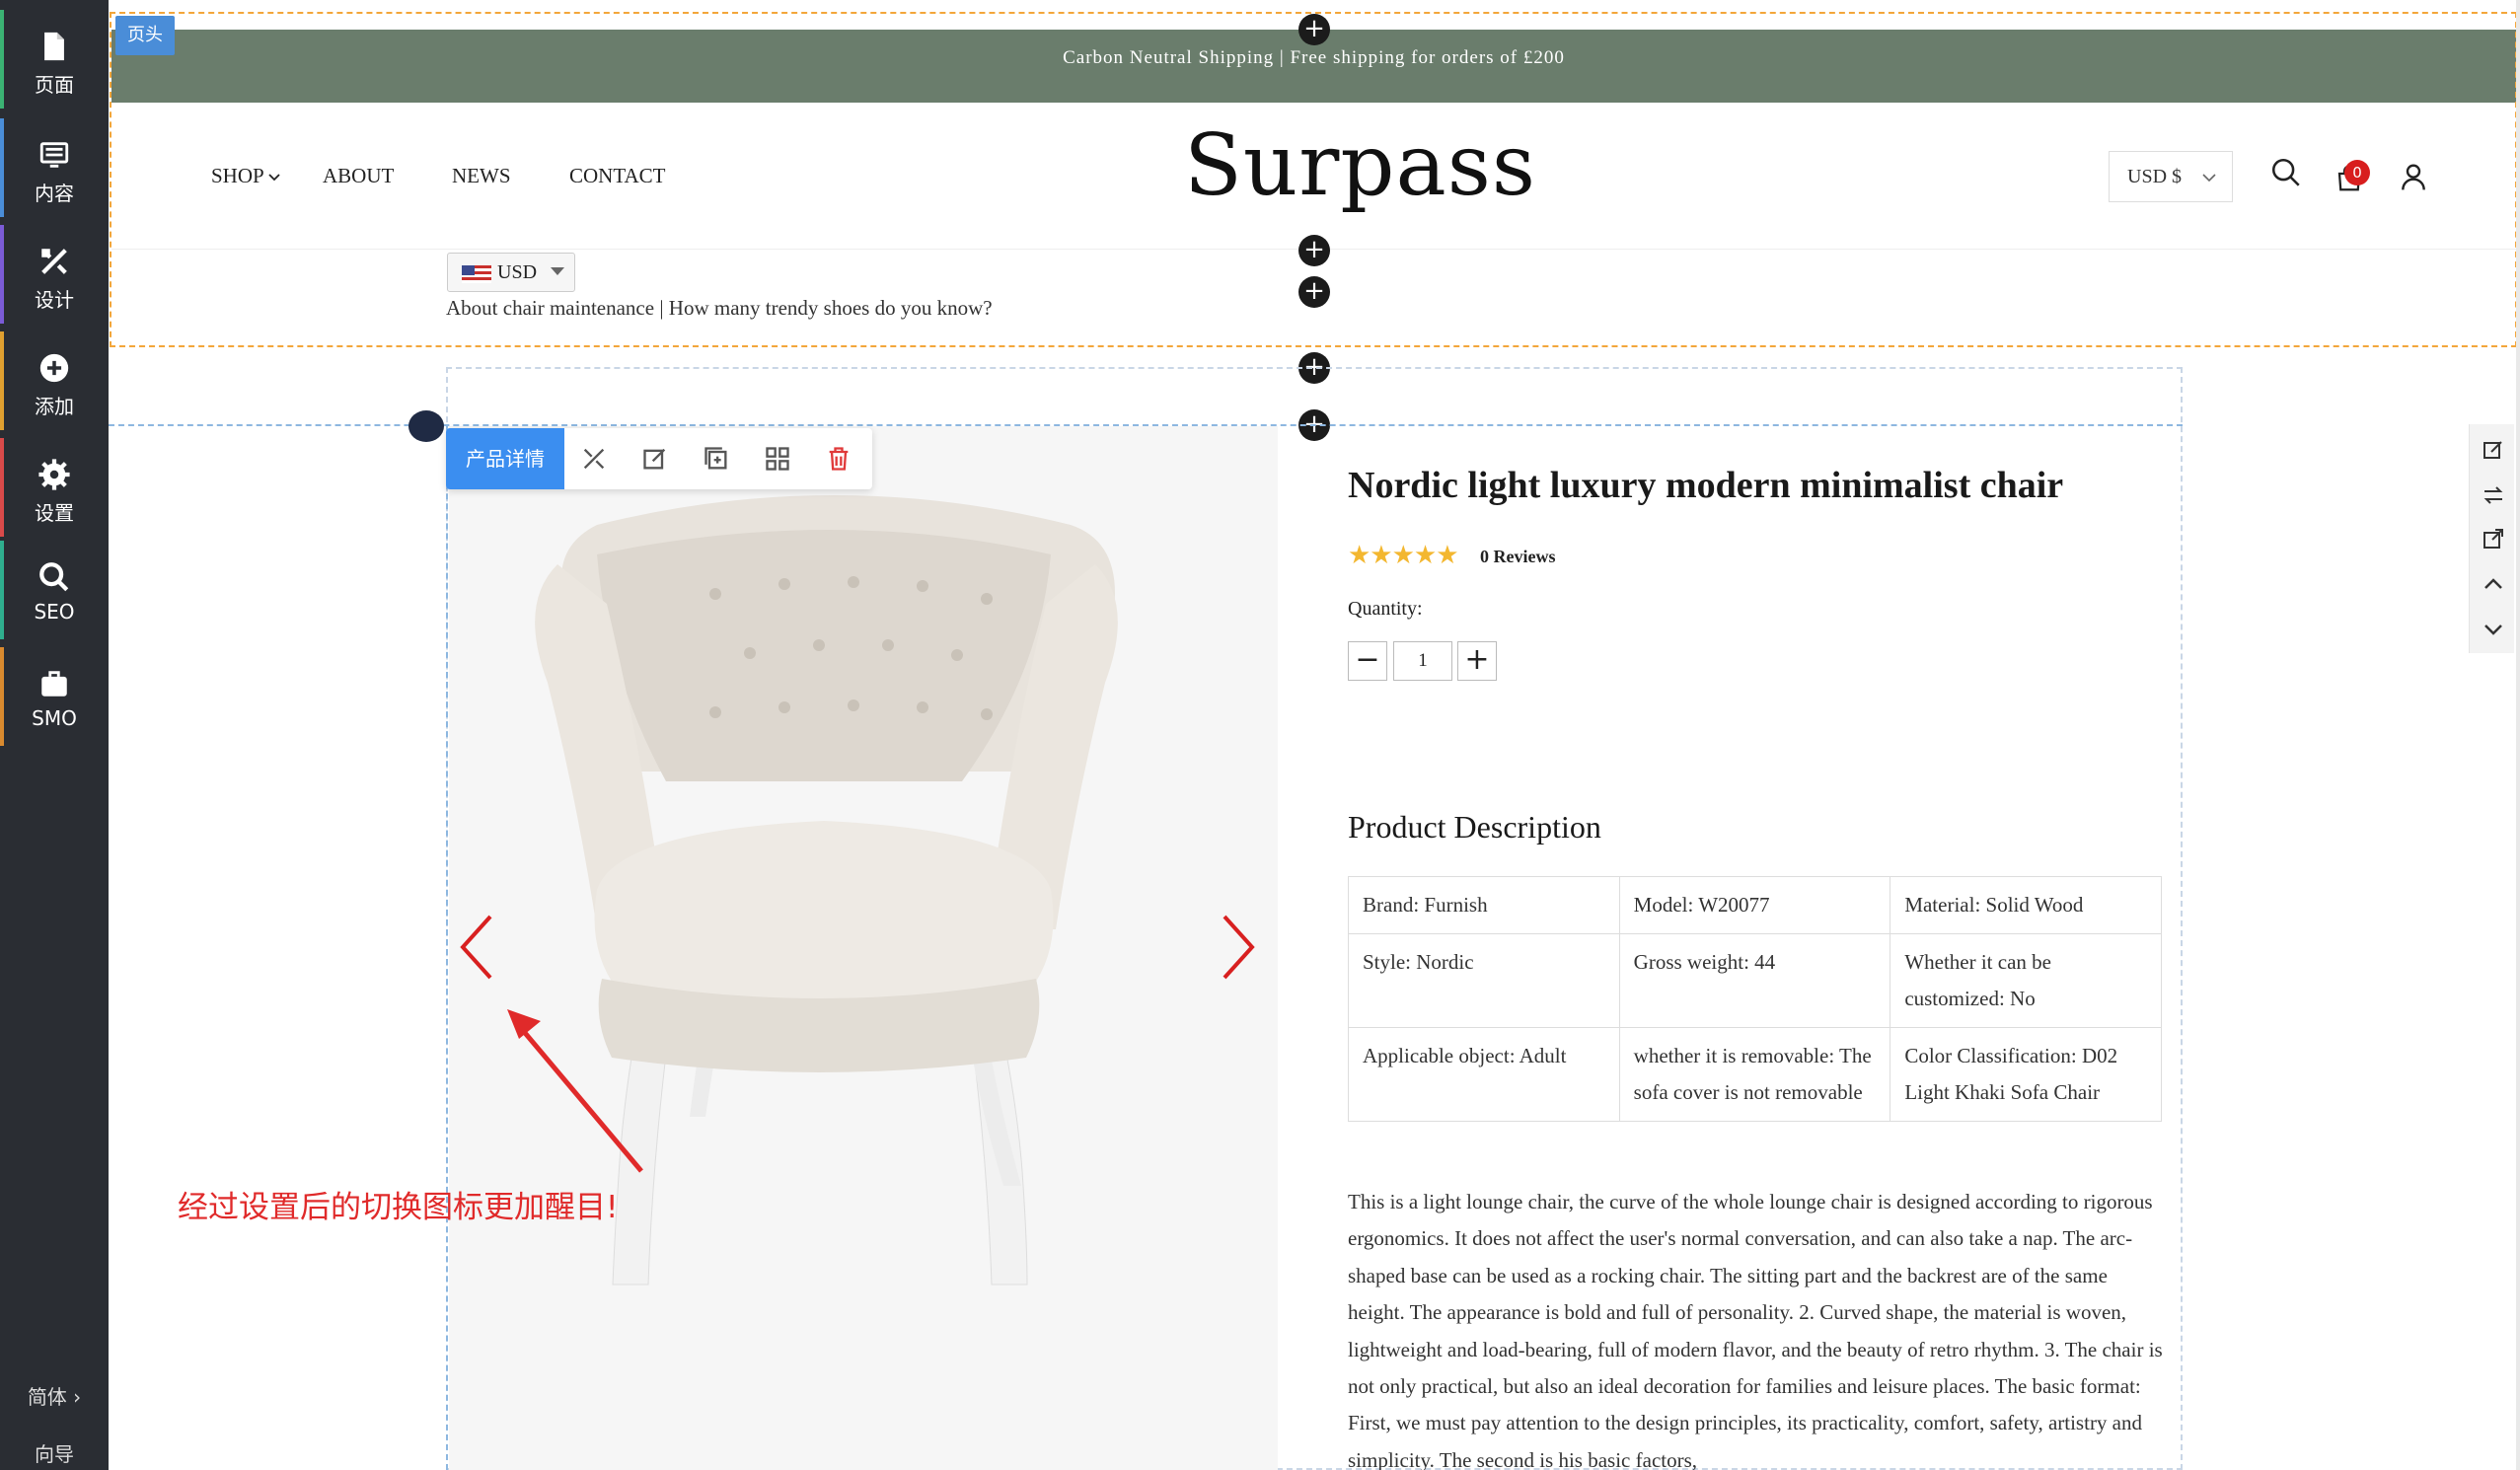 This screenshot has width=2520, height=1470. What do you see at coordinates (826, 890) in the screenshot?
I see `product-image-chair` at bounding box center [826, 890].